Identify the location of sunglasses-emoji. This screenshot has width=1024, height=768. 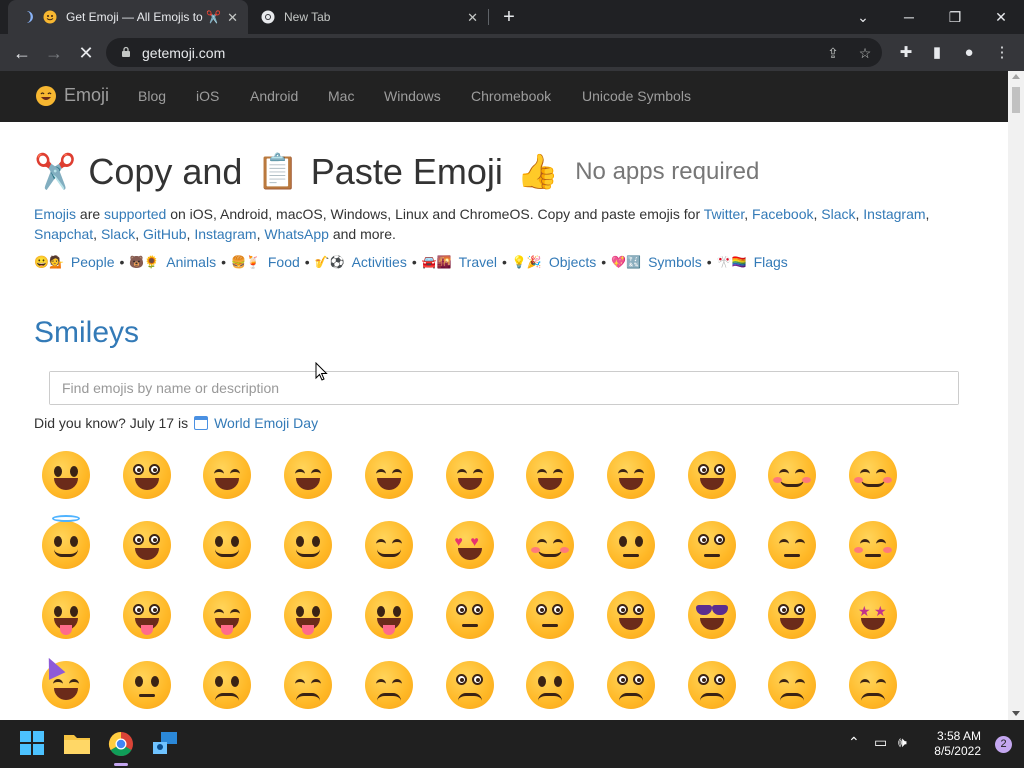
(713, 616).